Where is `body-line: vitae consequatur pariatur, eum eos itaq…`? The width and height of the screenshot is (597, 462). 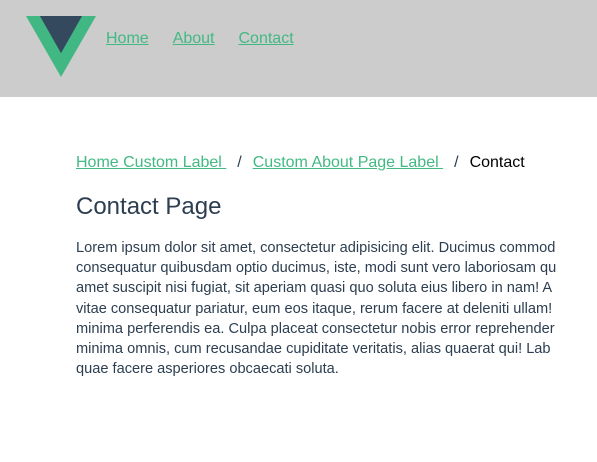
body-line: vitae consequatur pariatur, eum eos itaq… is located at coordinates (314, 308).